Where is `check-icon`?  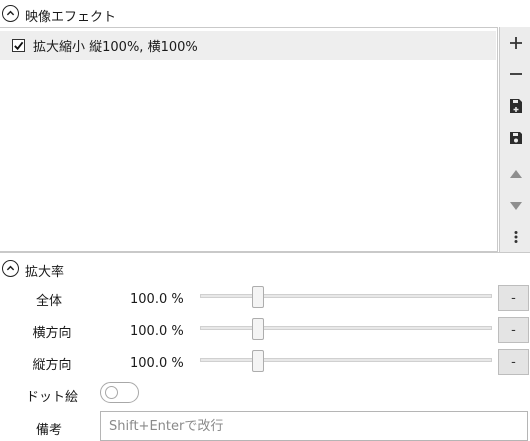 check-icon is located at coordinates (19, 46).